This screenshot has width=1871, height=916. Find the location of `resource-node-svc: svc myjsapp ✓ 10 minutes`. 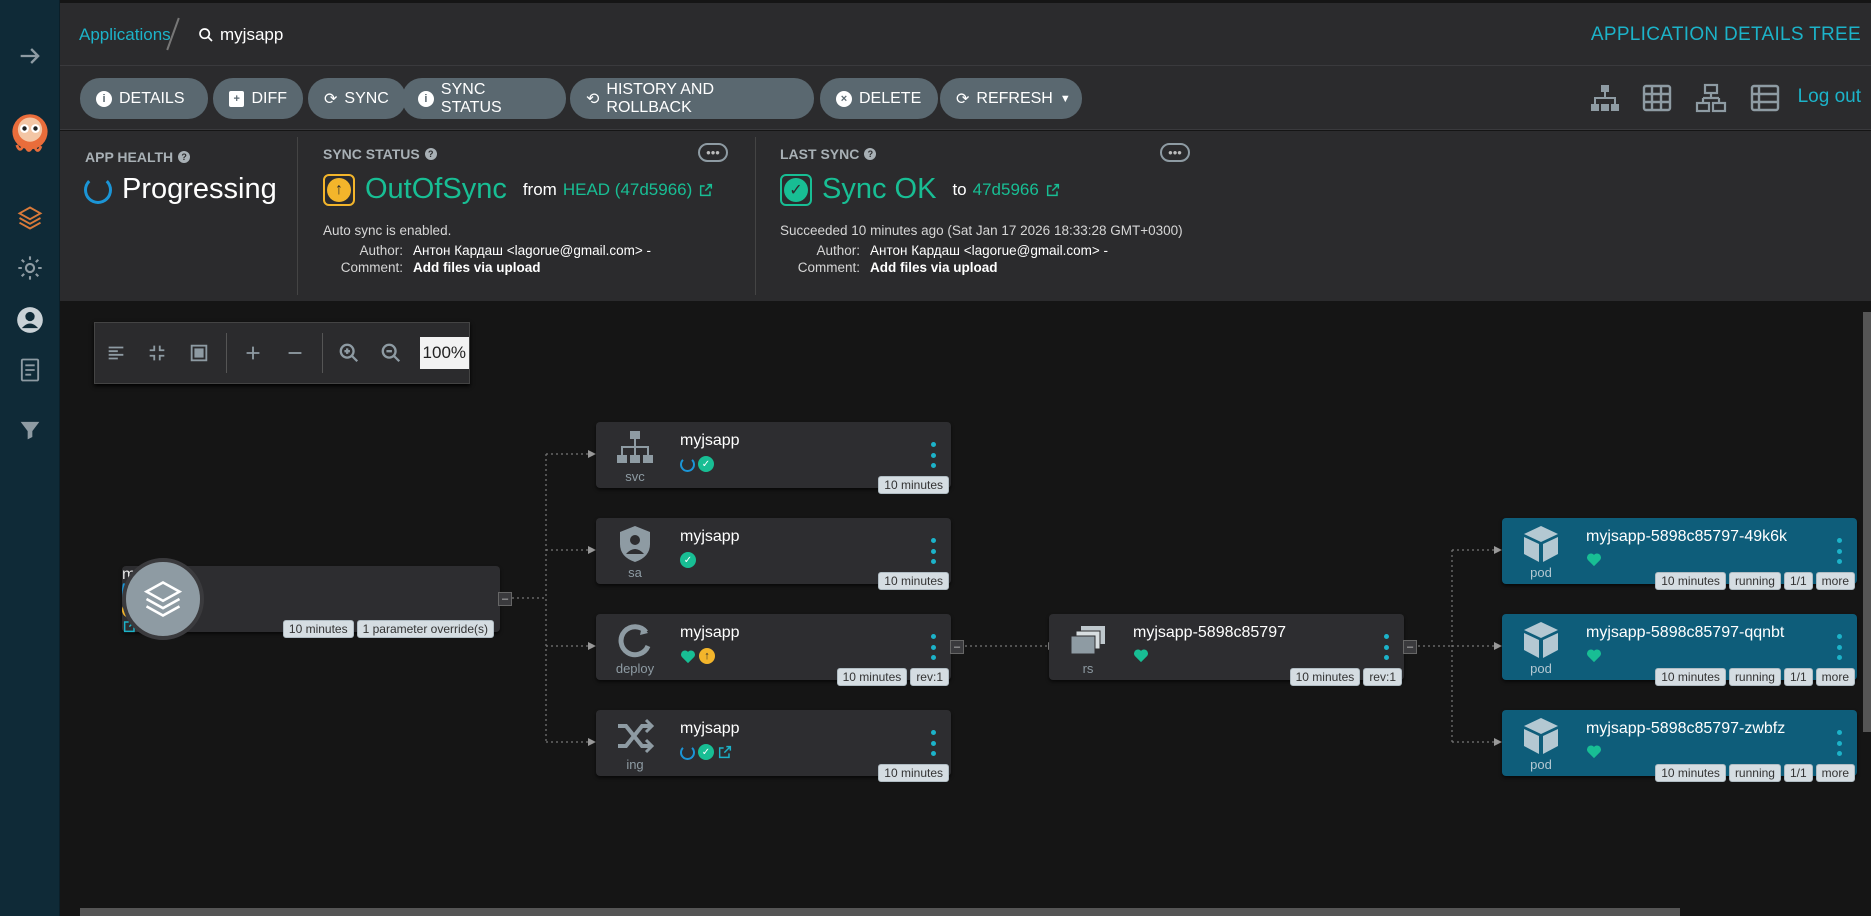

resource-node-svc: svc myjsapp ✓ 10 minutes is located at coordinates (773, 458).